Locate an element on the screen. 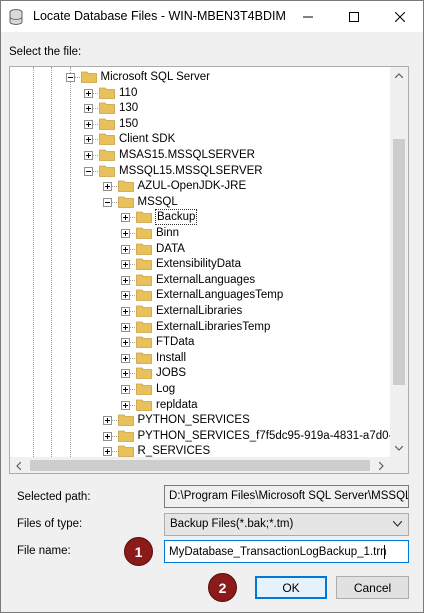  horizontal-scrollbar is located at coordinates (200, 465).